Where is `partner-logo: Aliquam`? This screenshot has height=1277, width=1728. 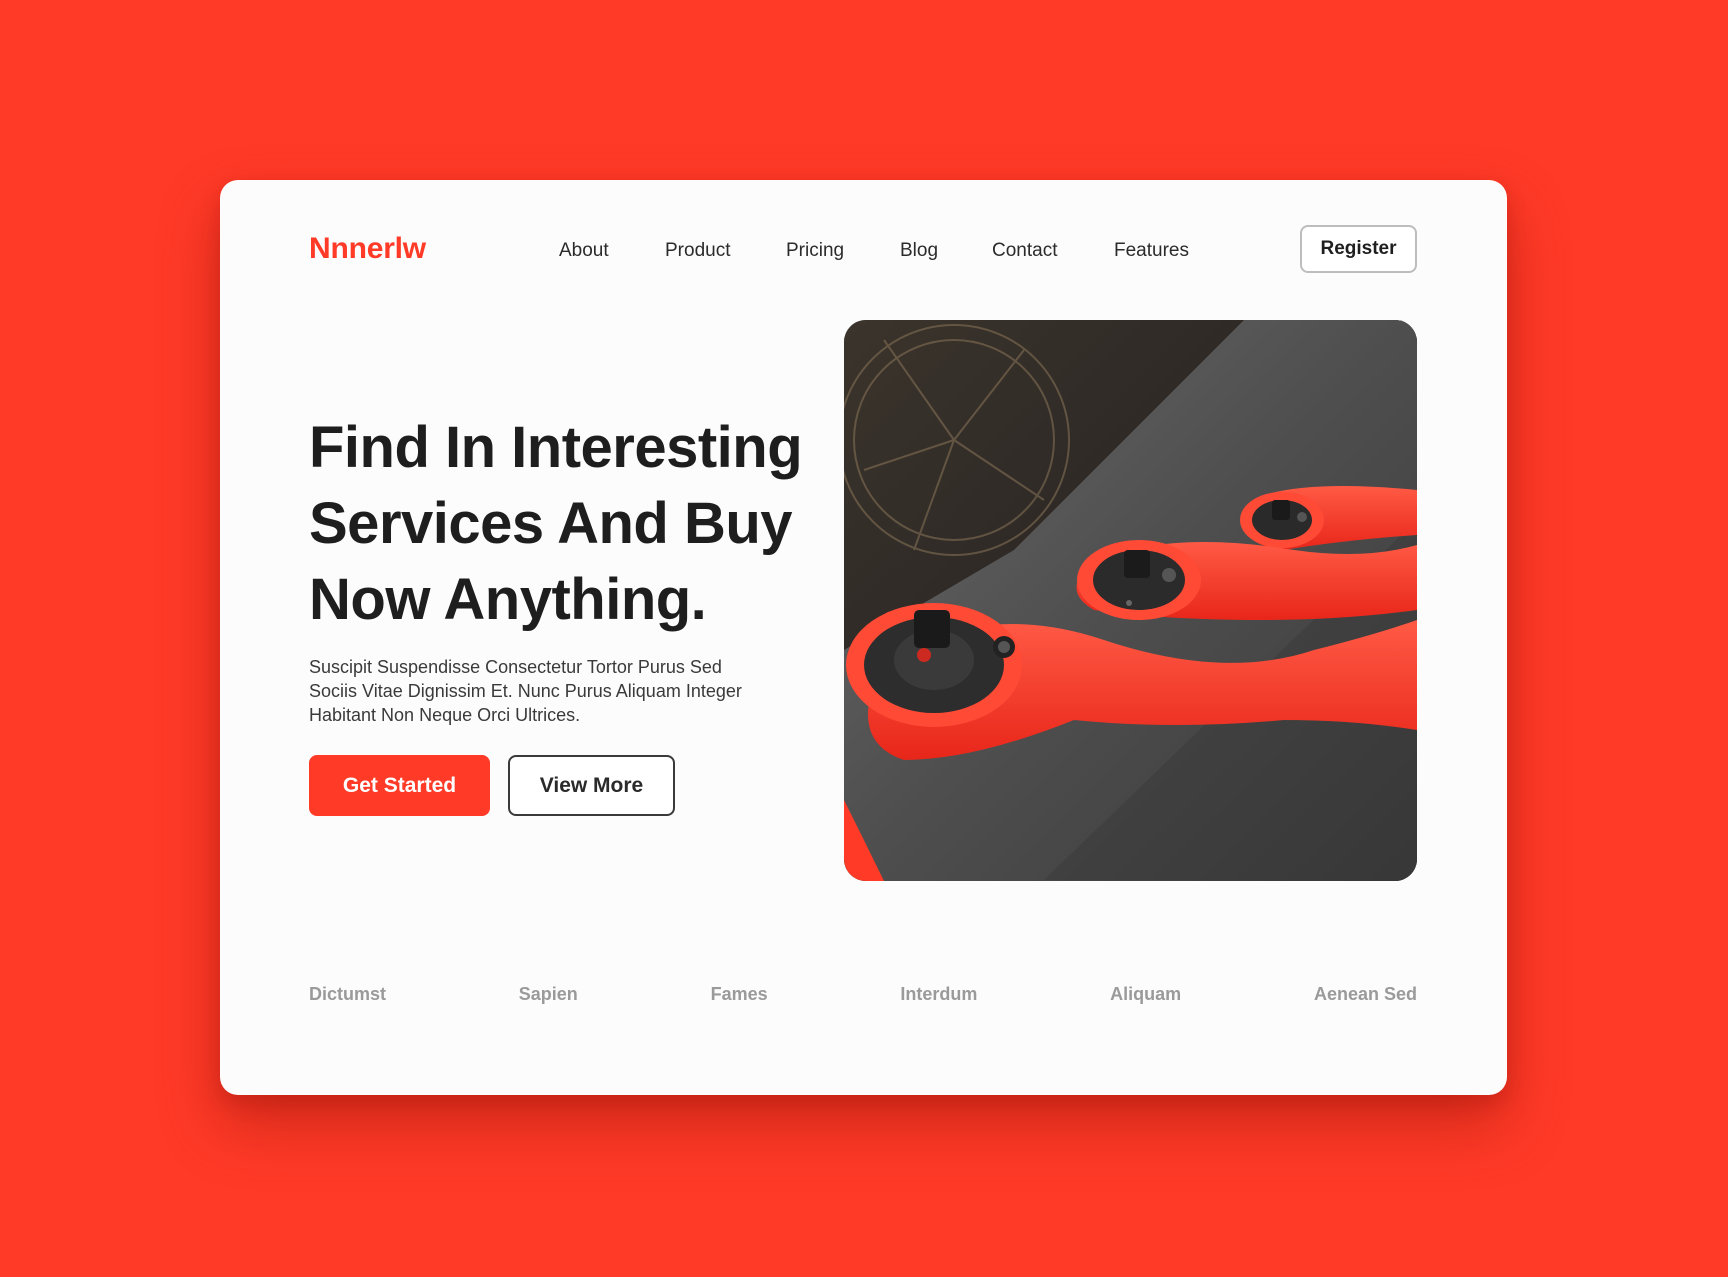 partner-logo: Aliquam is located at coordinates (1146, 994).